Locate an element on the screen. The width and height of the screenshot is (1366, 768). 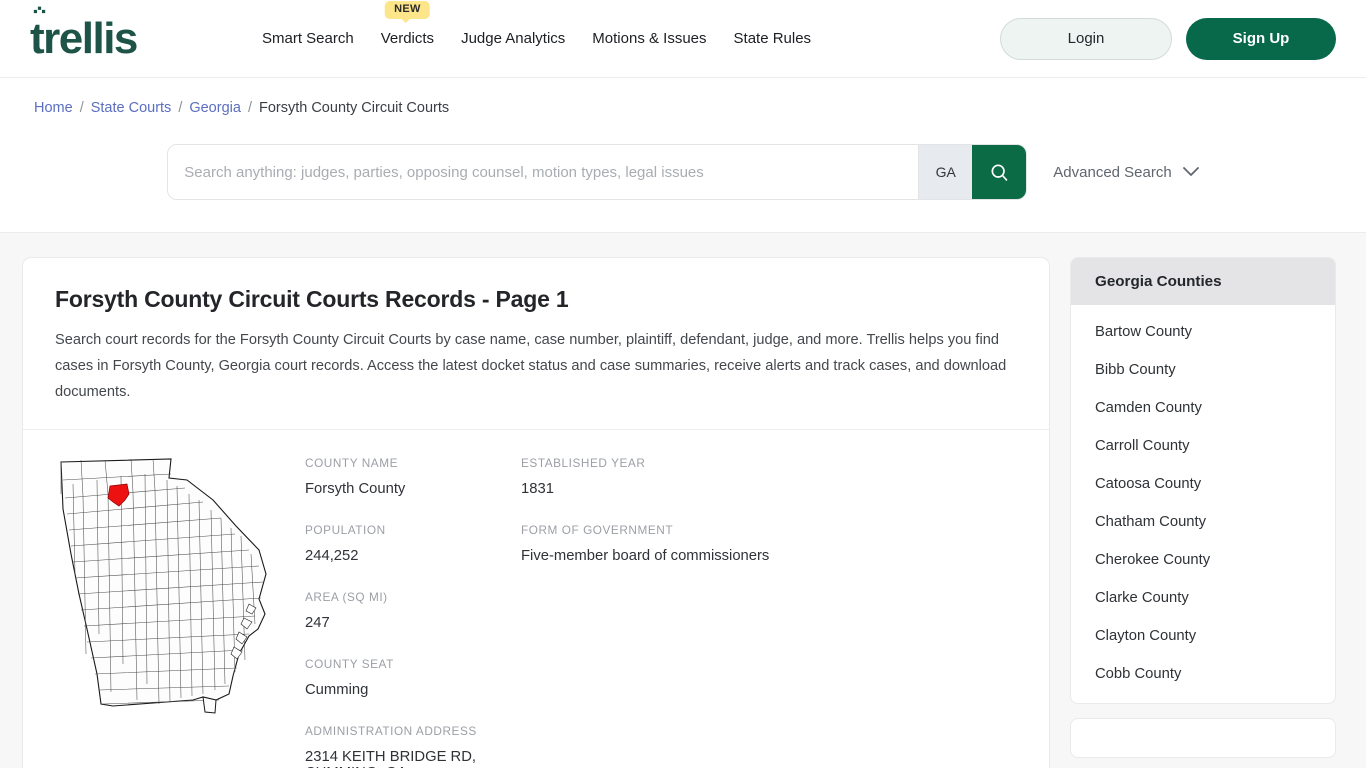
field-label: County Name is located at coordinates (352, 463).